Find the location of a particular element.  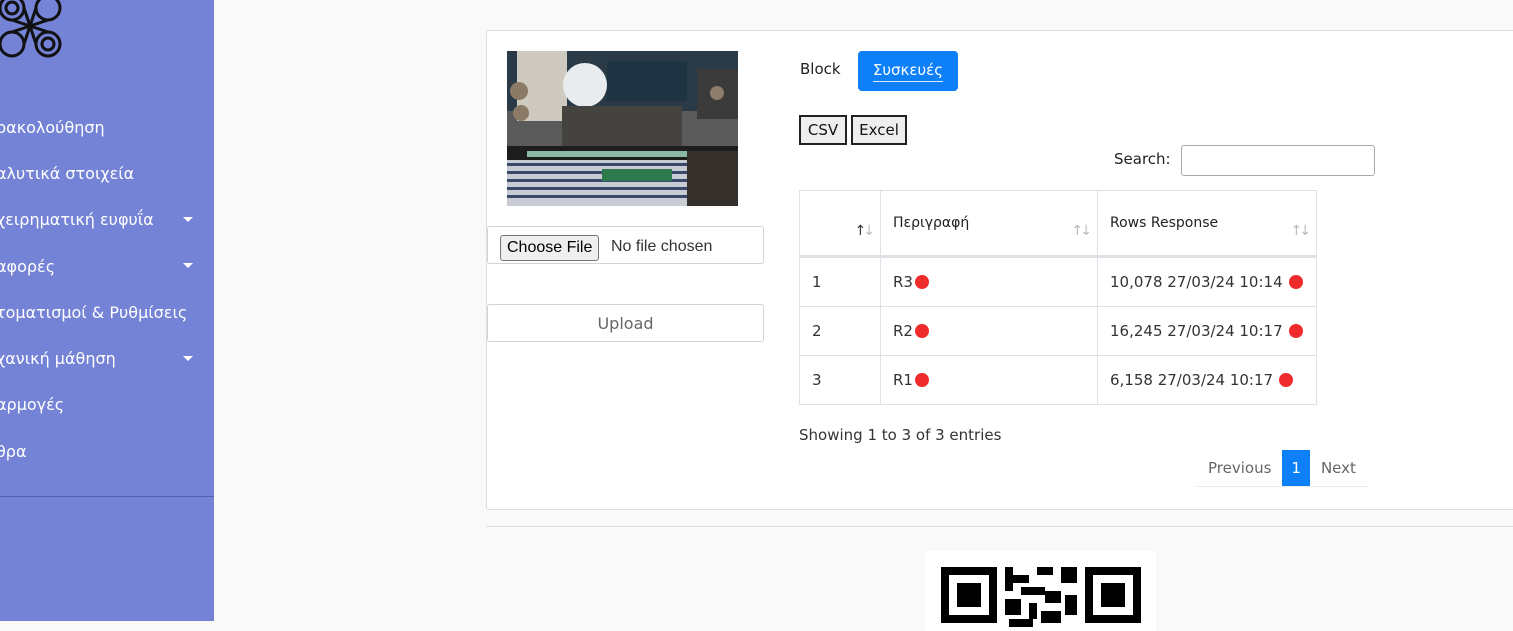

sidebar-item-applications: αρμογές is located at coordinates (107, 405).